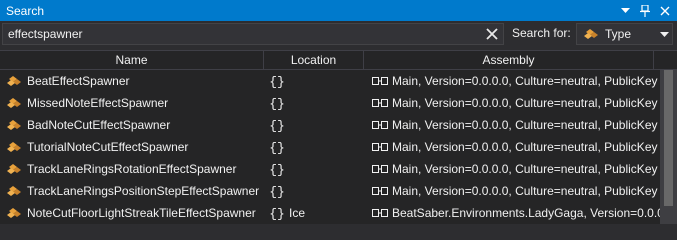  Describe the element at coordinates (98, 103) in the screenshot. I see `result-name: MissedNoteEffectSpawner` at that location.